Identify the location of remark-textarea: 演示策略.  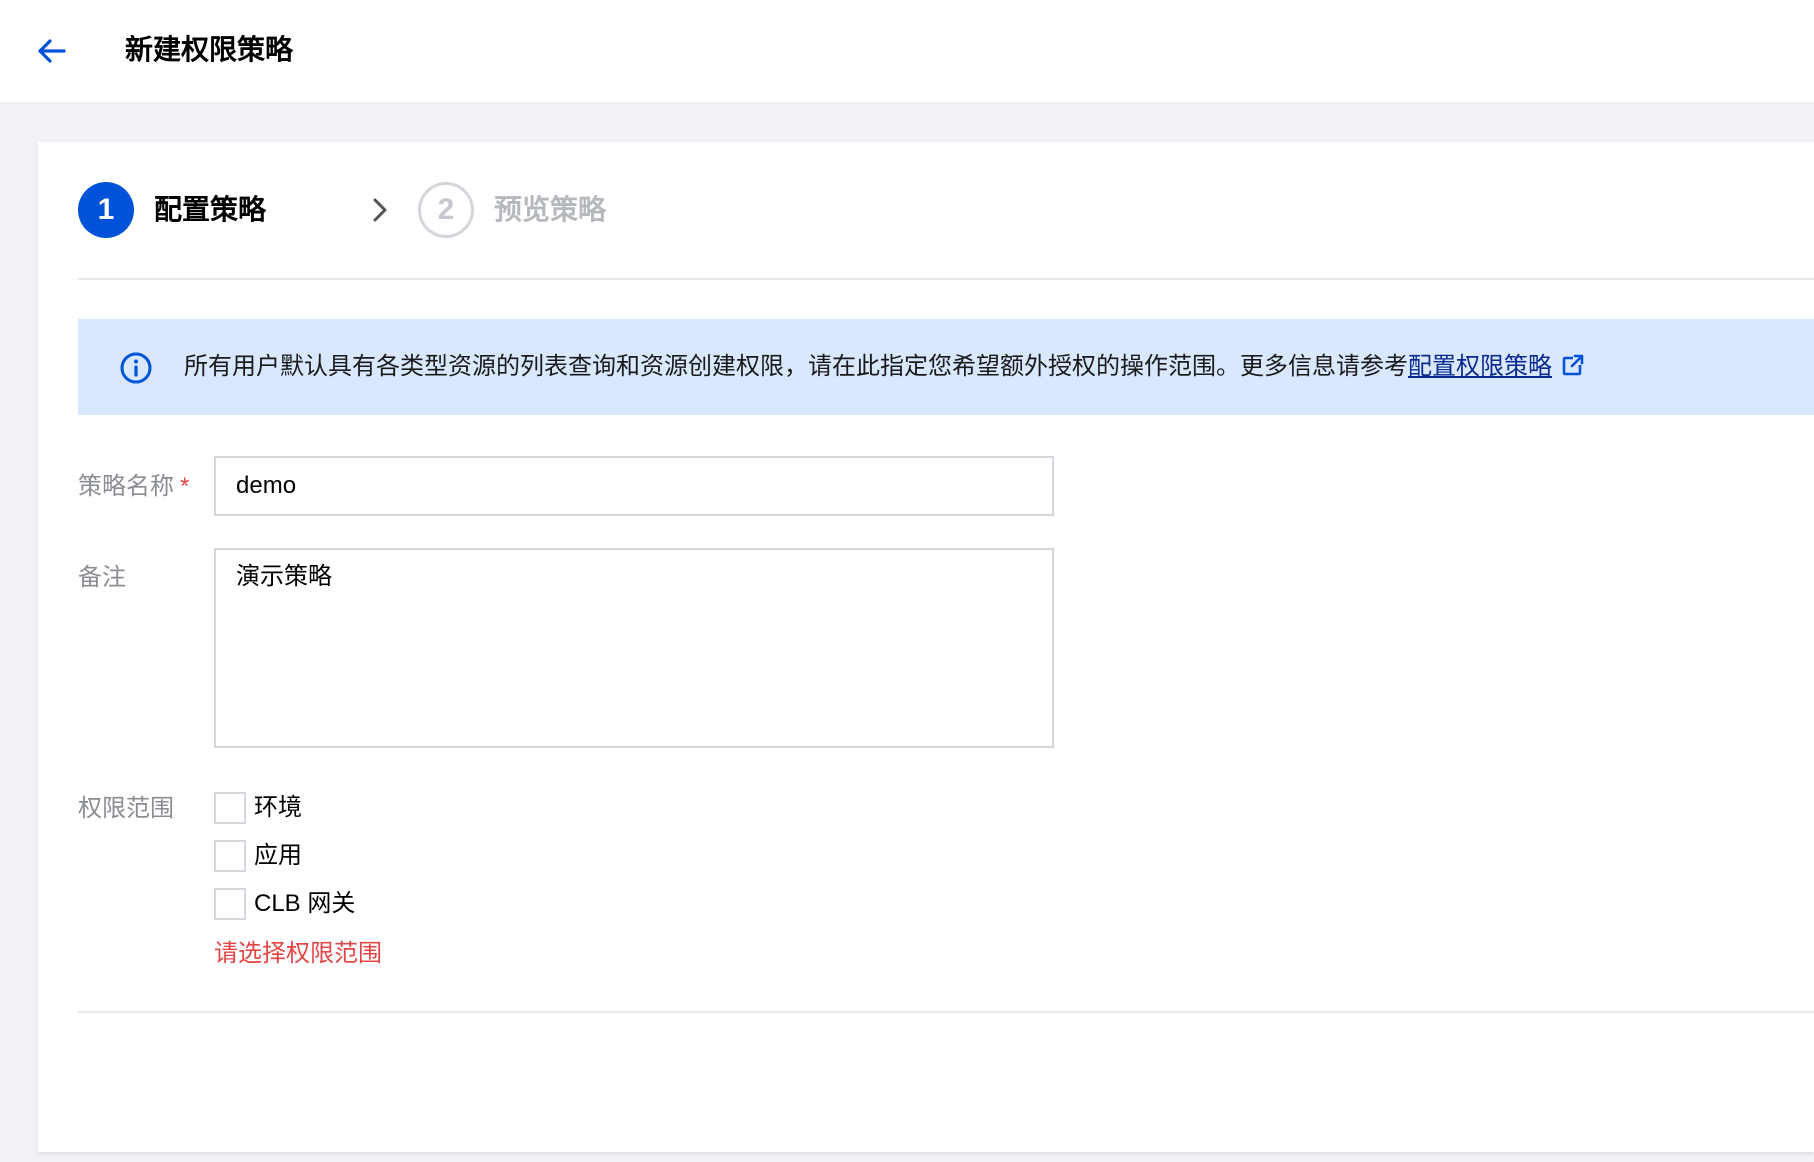
(634, 648).